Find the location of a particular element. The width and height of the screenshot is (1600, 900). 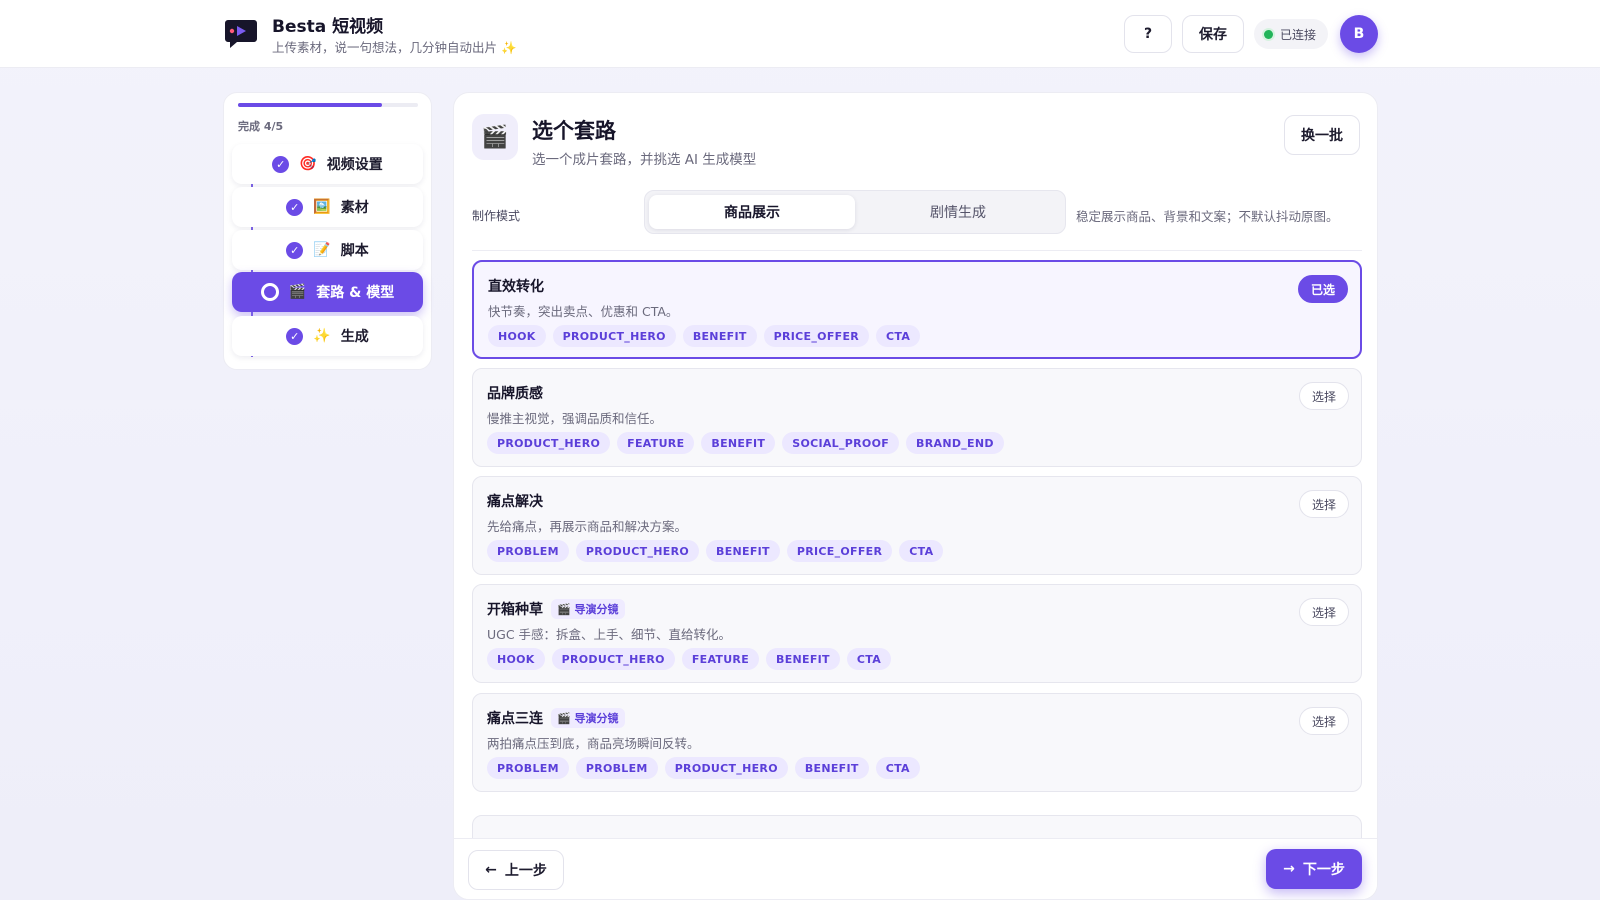

arrow-right-icon: → is located at coordinates (1289, 869).